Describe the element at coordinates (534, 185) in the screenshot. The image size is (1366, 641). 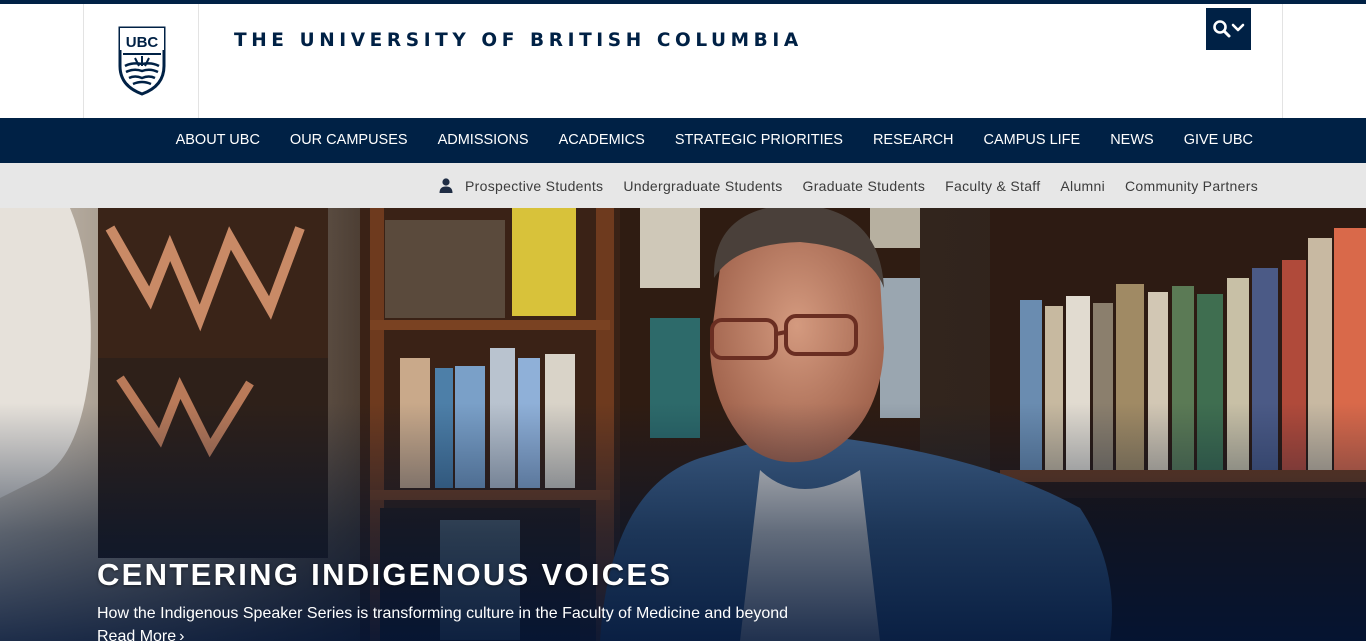
I see `audience-item-label: Prospective Students` at that location.